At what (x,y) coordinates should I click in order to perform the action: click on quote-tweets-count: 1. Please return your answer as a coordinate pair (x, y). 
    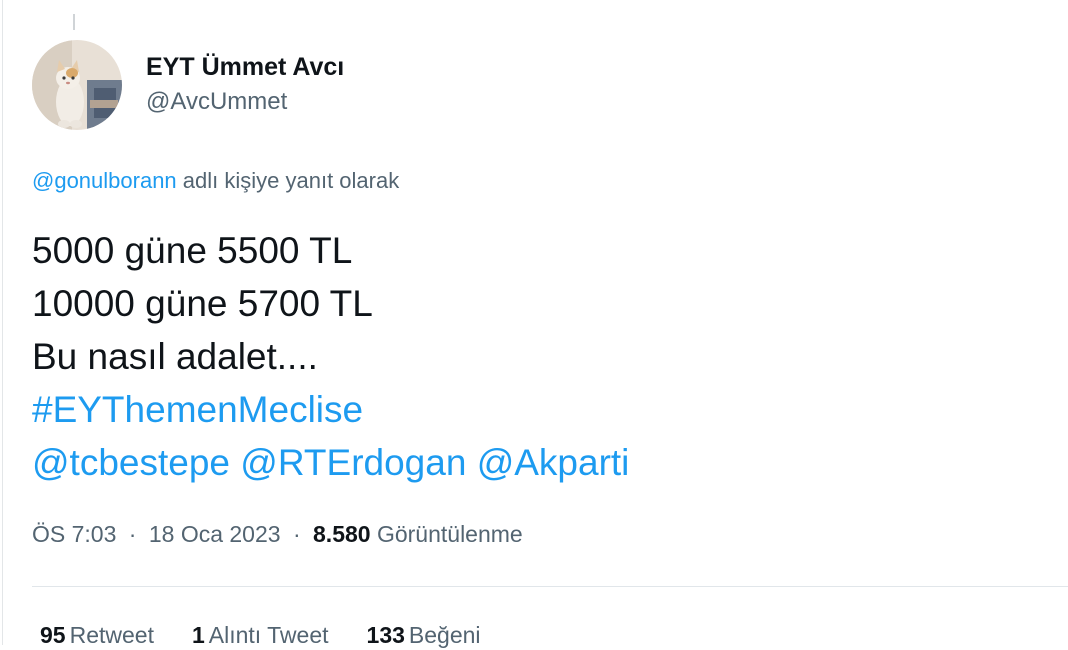
    Looking at the image, I should click on (198, 635).